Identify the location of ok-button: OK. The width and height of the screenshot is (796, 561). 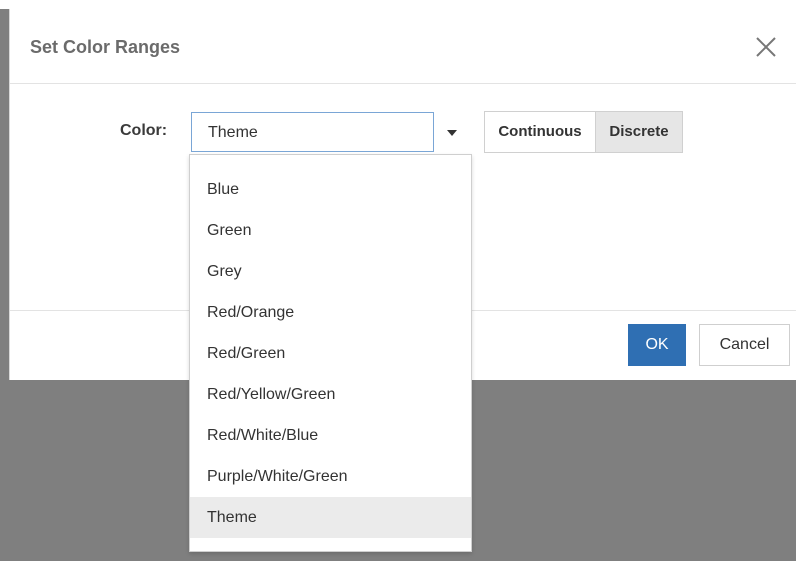
(657, 345).